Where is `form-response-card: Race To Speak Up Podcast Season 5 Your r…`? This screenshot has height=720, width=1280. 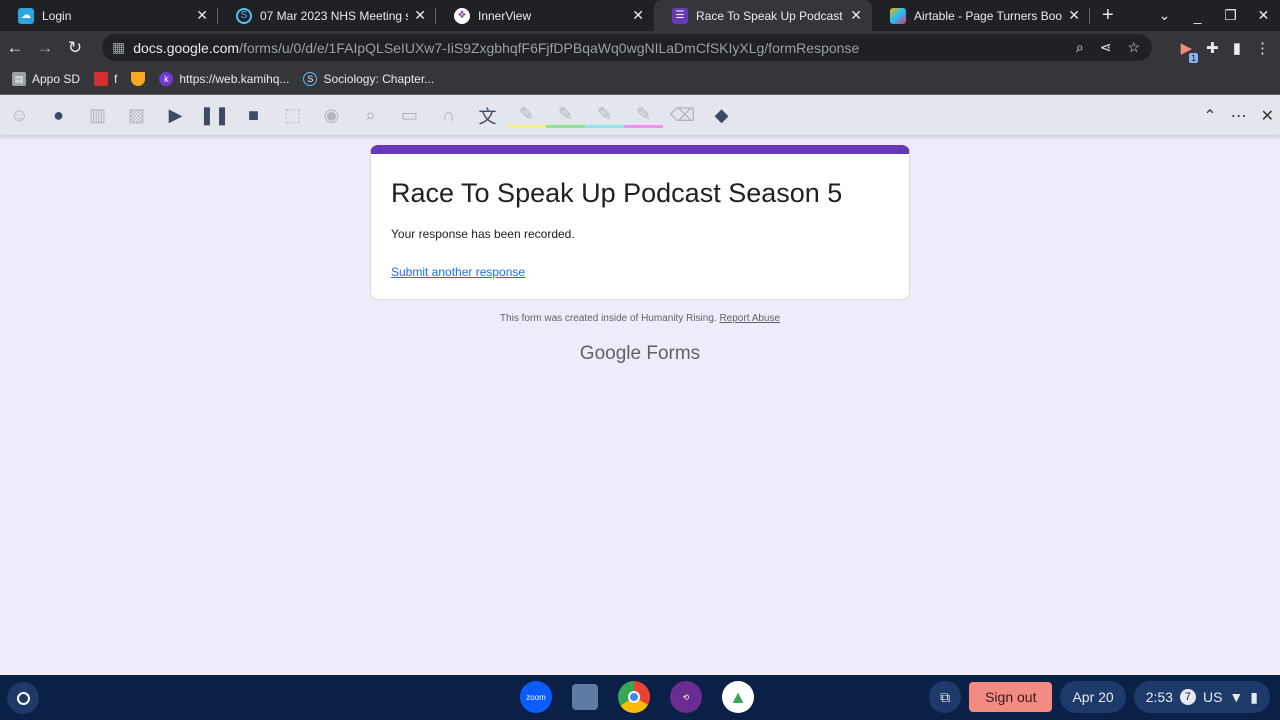 form-response-card: Race To Speak Up Podcast Season 5 Your r… is located at coordinates (640, 222).